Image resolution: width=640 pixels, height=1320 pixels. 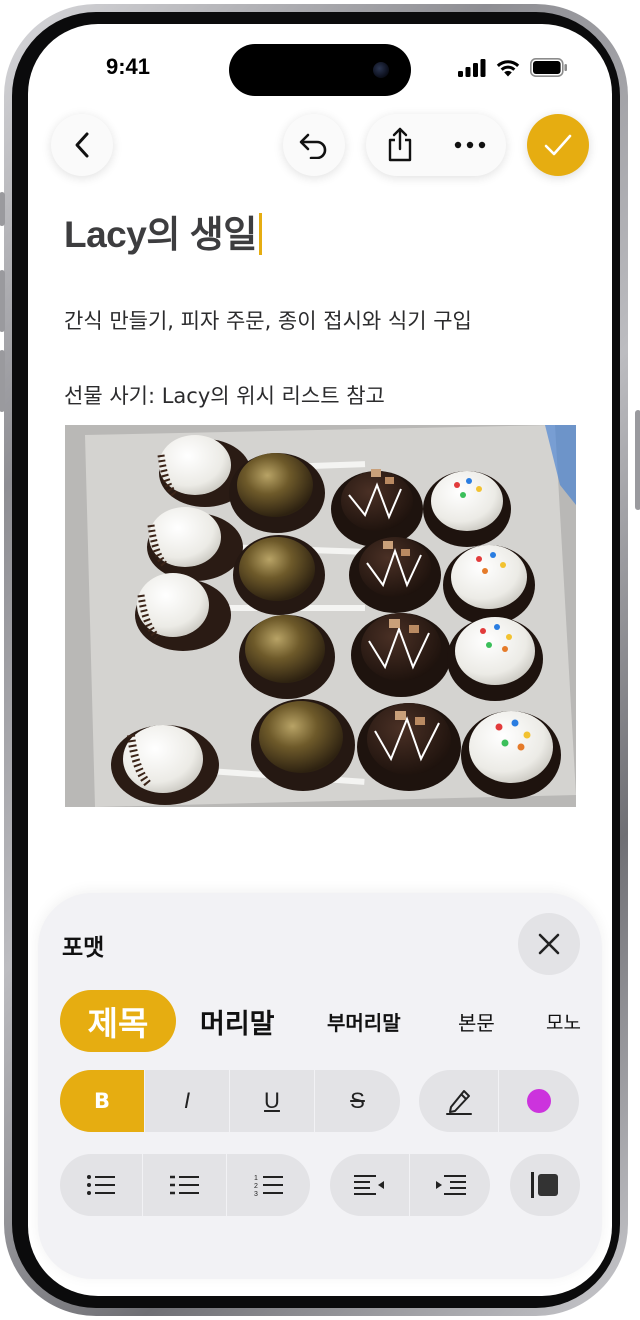 I want to click on style-title: 제목, so click(x=118, y=1021).